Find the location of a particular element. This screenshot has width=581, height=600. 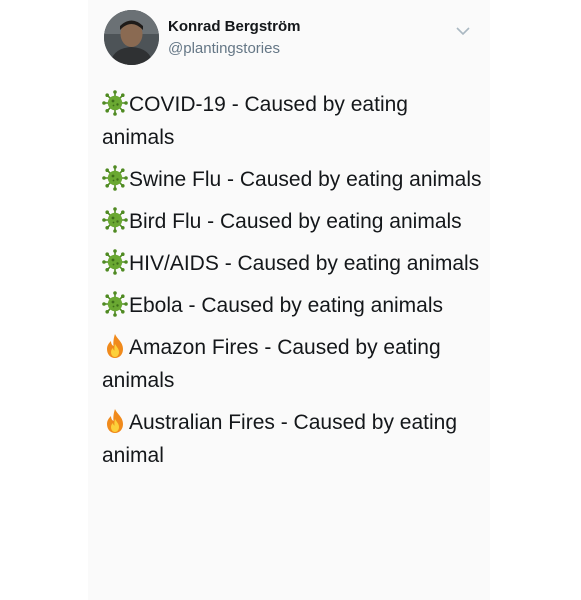

tweet-header: Konrad Bergström @plantingstories is located at coordinates (294, 40).